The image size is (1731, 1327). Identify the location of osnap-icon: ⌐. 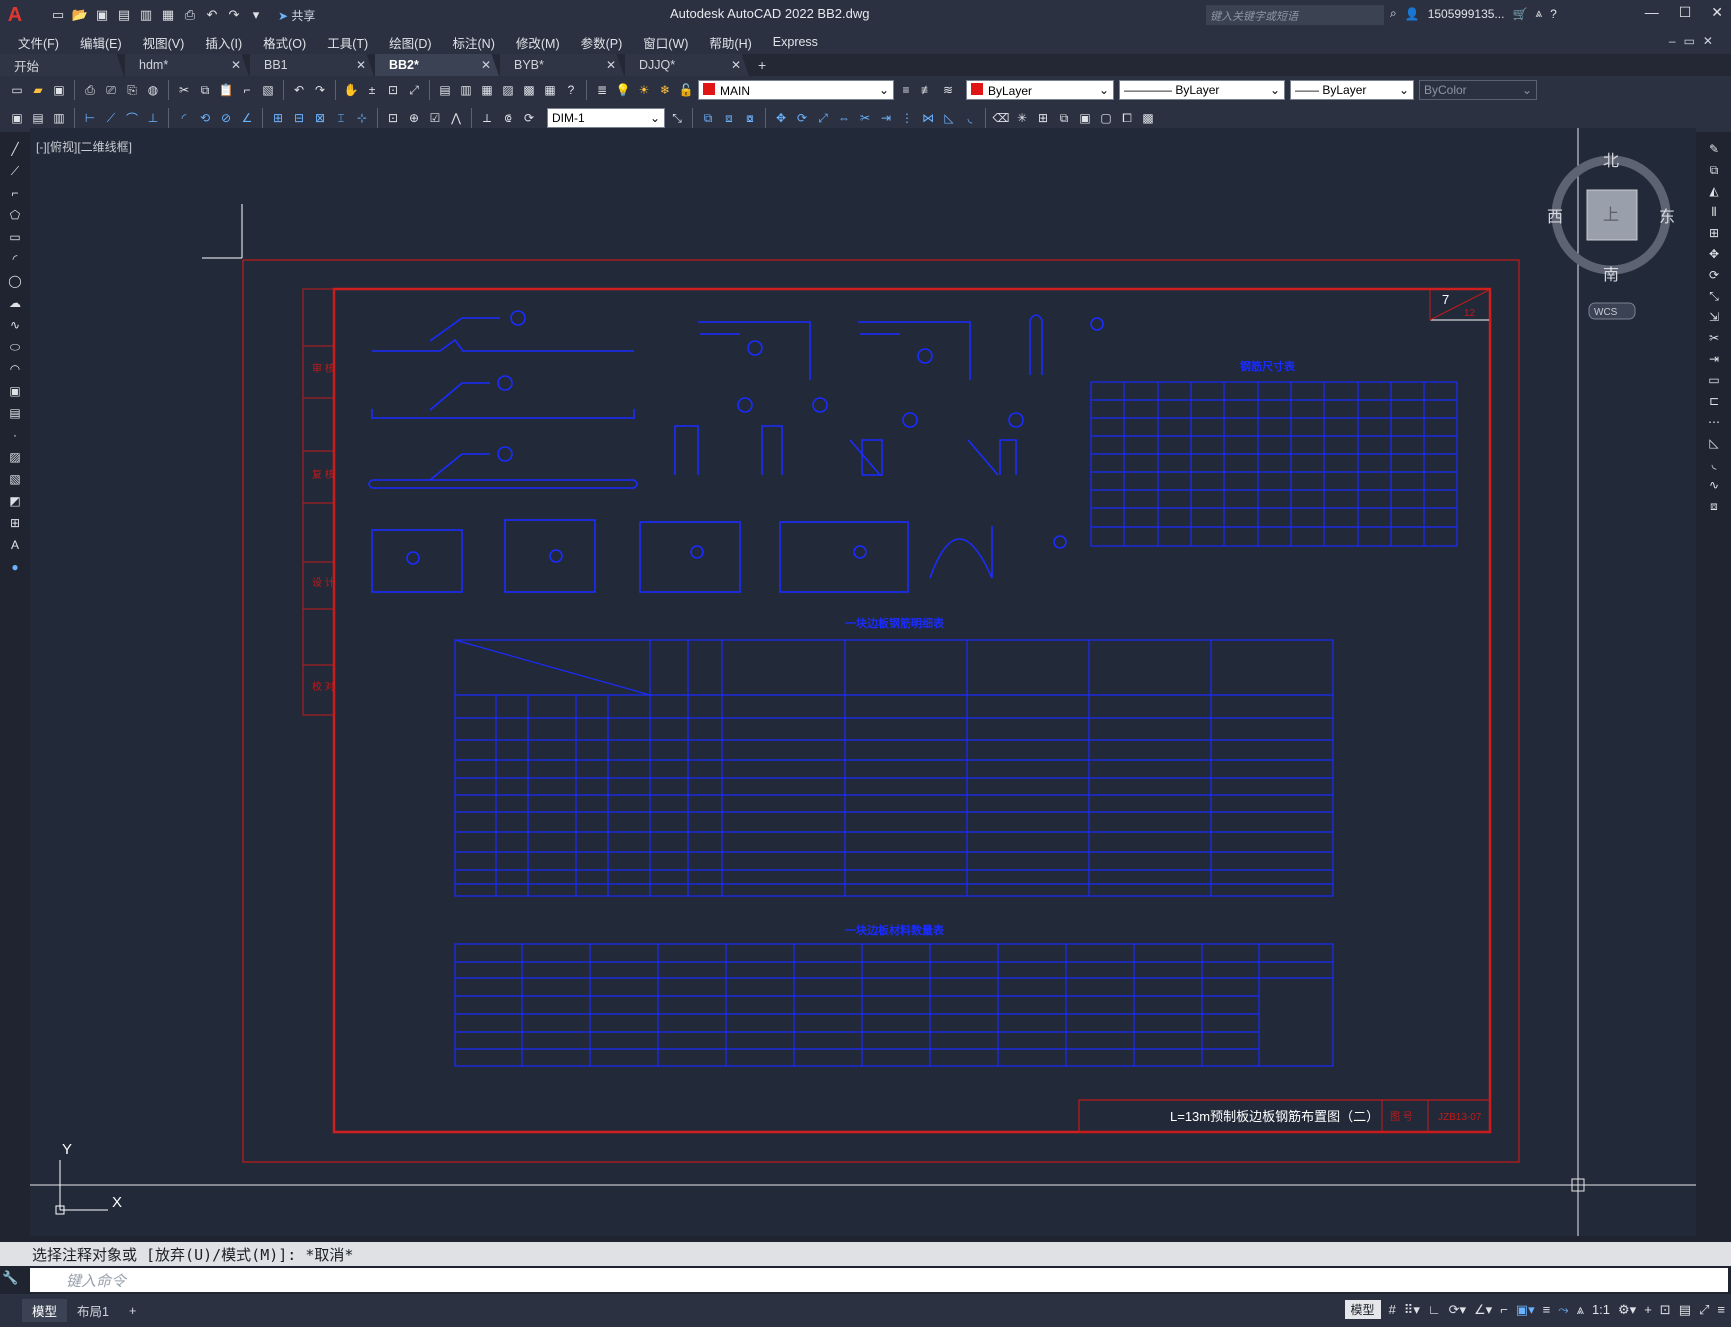
(1504, 1309).